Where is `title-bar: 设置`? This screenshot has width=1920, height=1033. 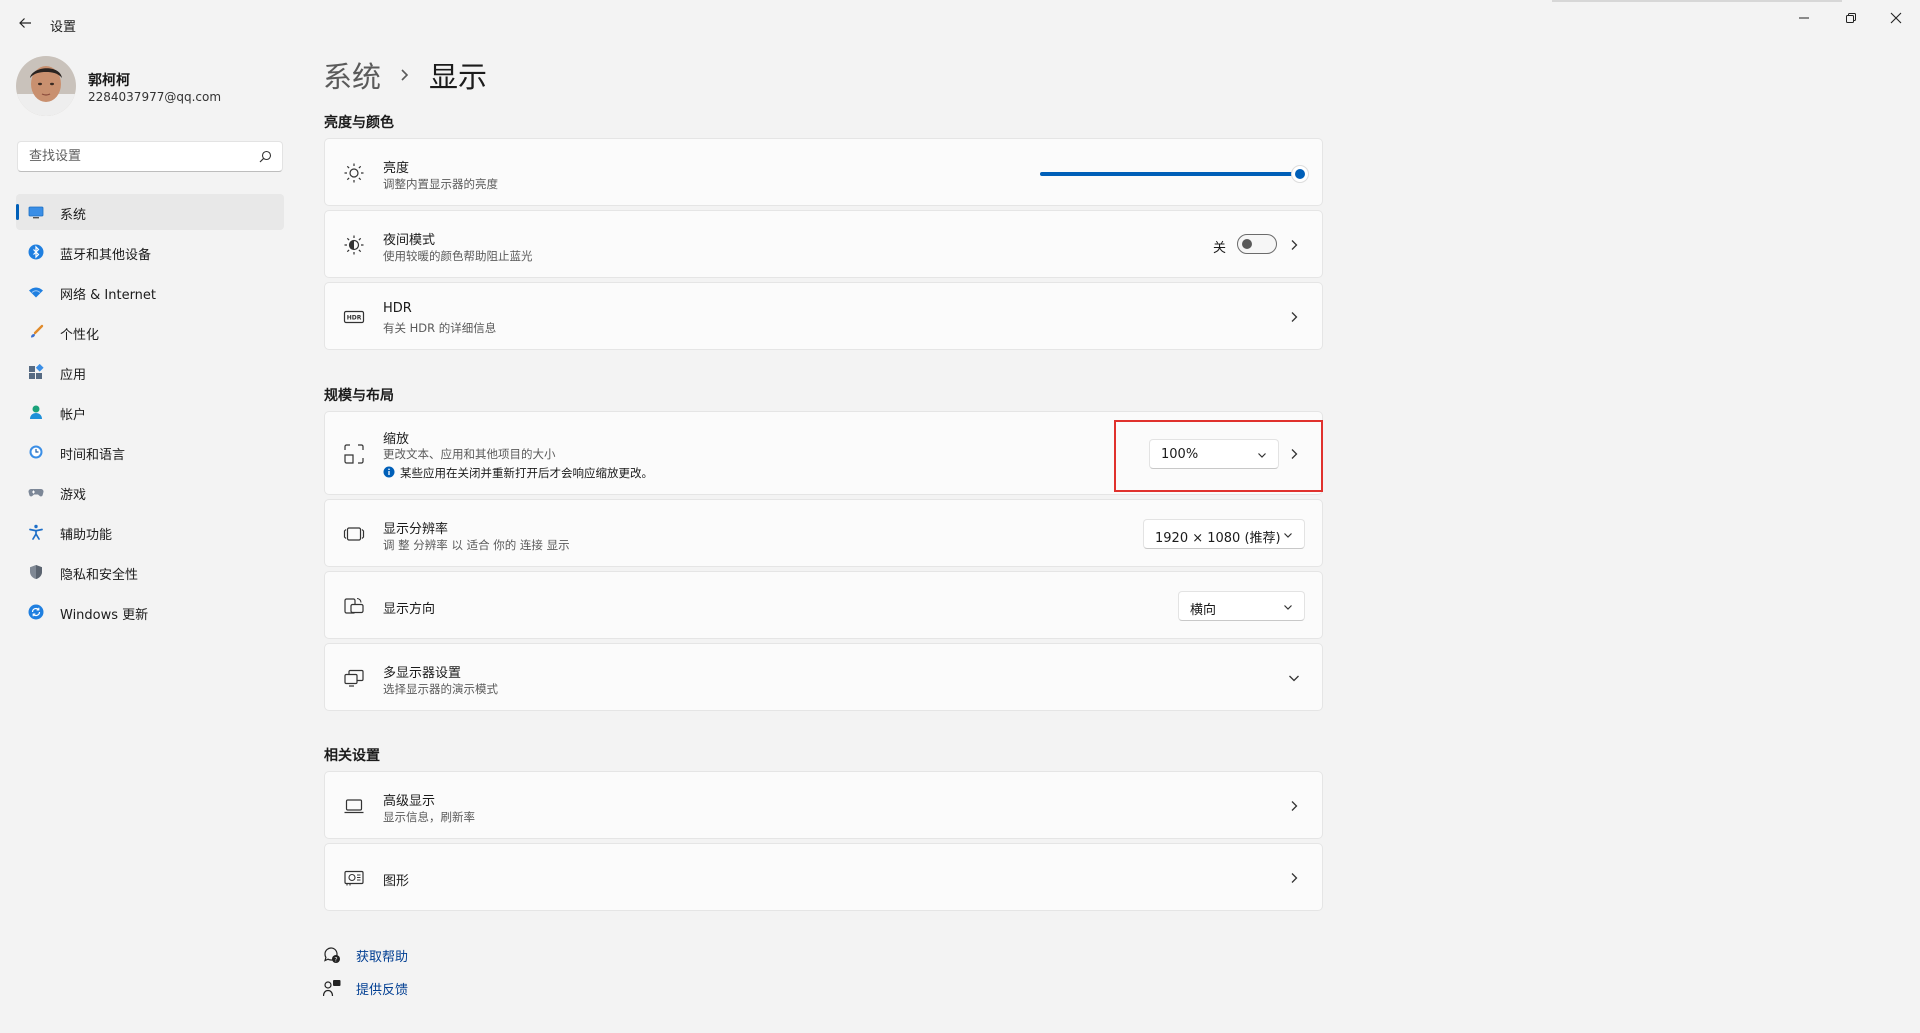
title-bar: 设置 is located at coordinates (960, 23).